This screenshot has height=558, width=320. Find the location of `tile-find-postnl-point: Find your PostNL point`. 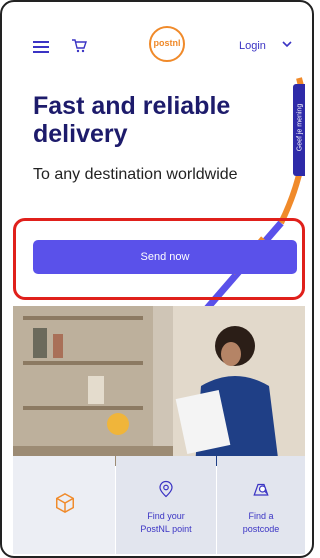

tile-find-postnl-point: Find your PostNL point is located at coordinates (166, 505).